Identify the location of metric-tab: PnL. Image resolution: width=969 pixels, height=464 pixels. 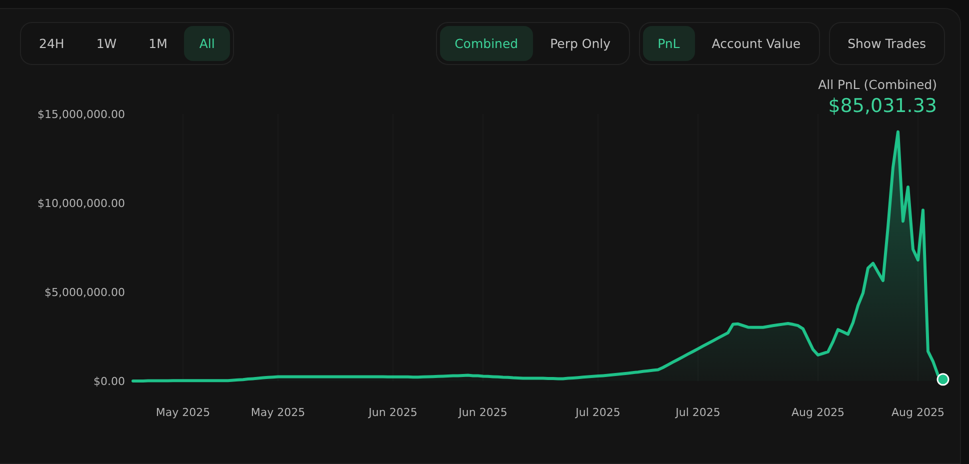
(668, 43).